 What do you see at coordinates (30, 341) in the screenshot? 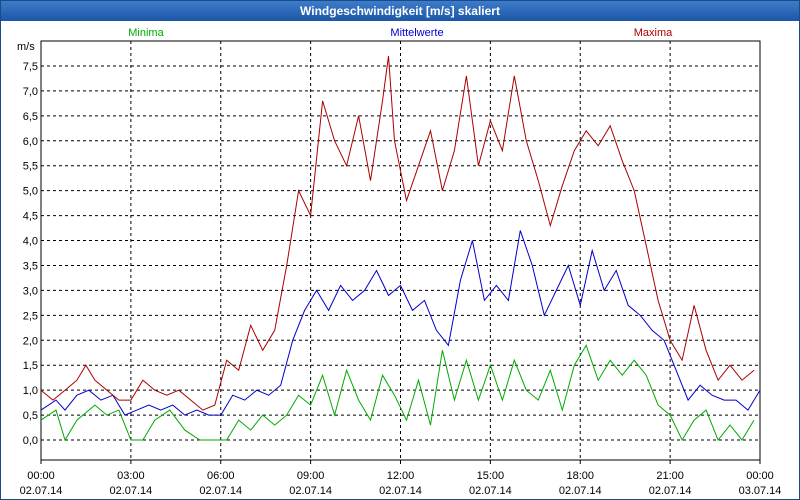
I see `y-tick-label: 2,0` at bounding box center [30, 341].